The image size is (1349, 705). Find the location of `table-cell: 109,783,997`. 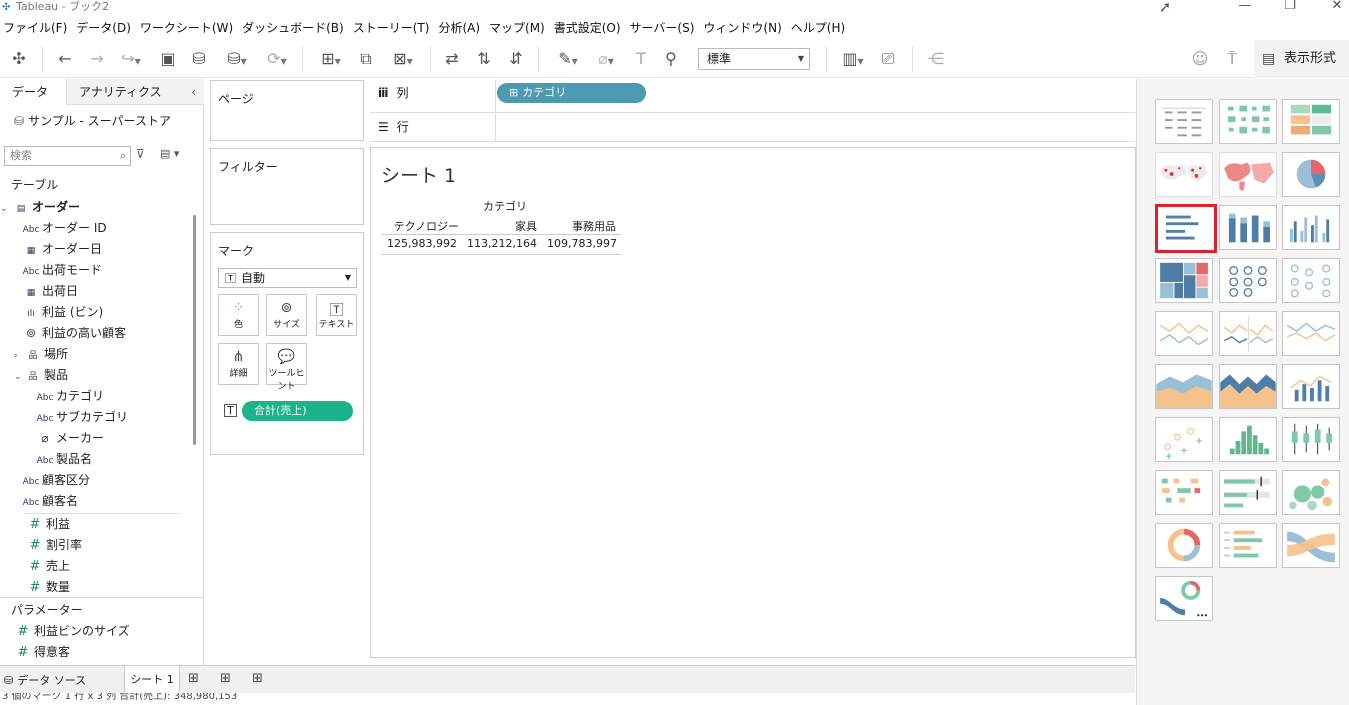

table-cell: 109,783,997 is located at coordinates (579, 243).